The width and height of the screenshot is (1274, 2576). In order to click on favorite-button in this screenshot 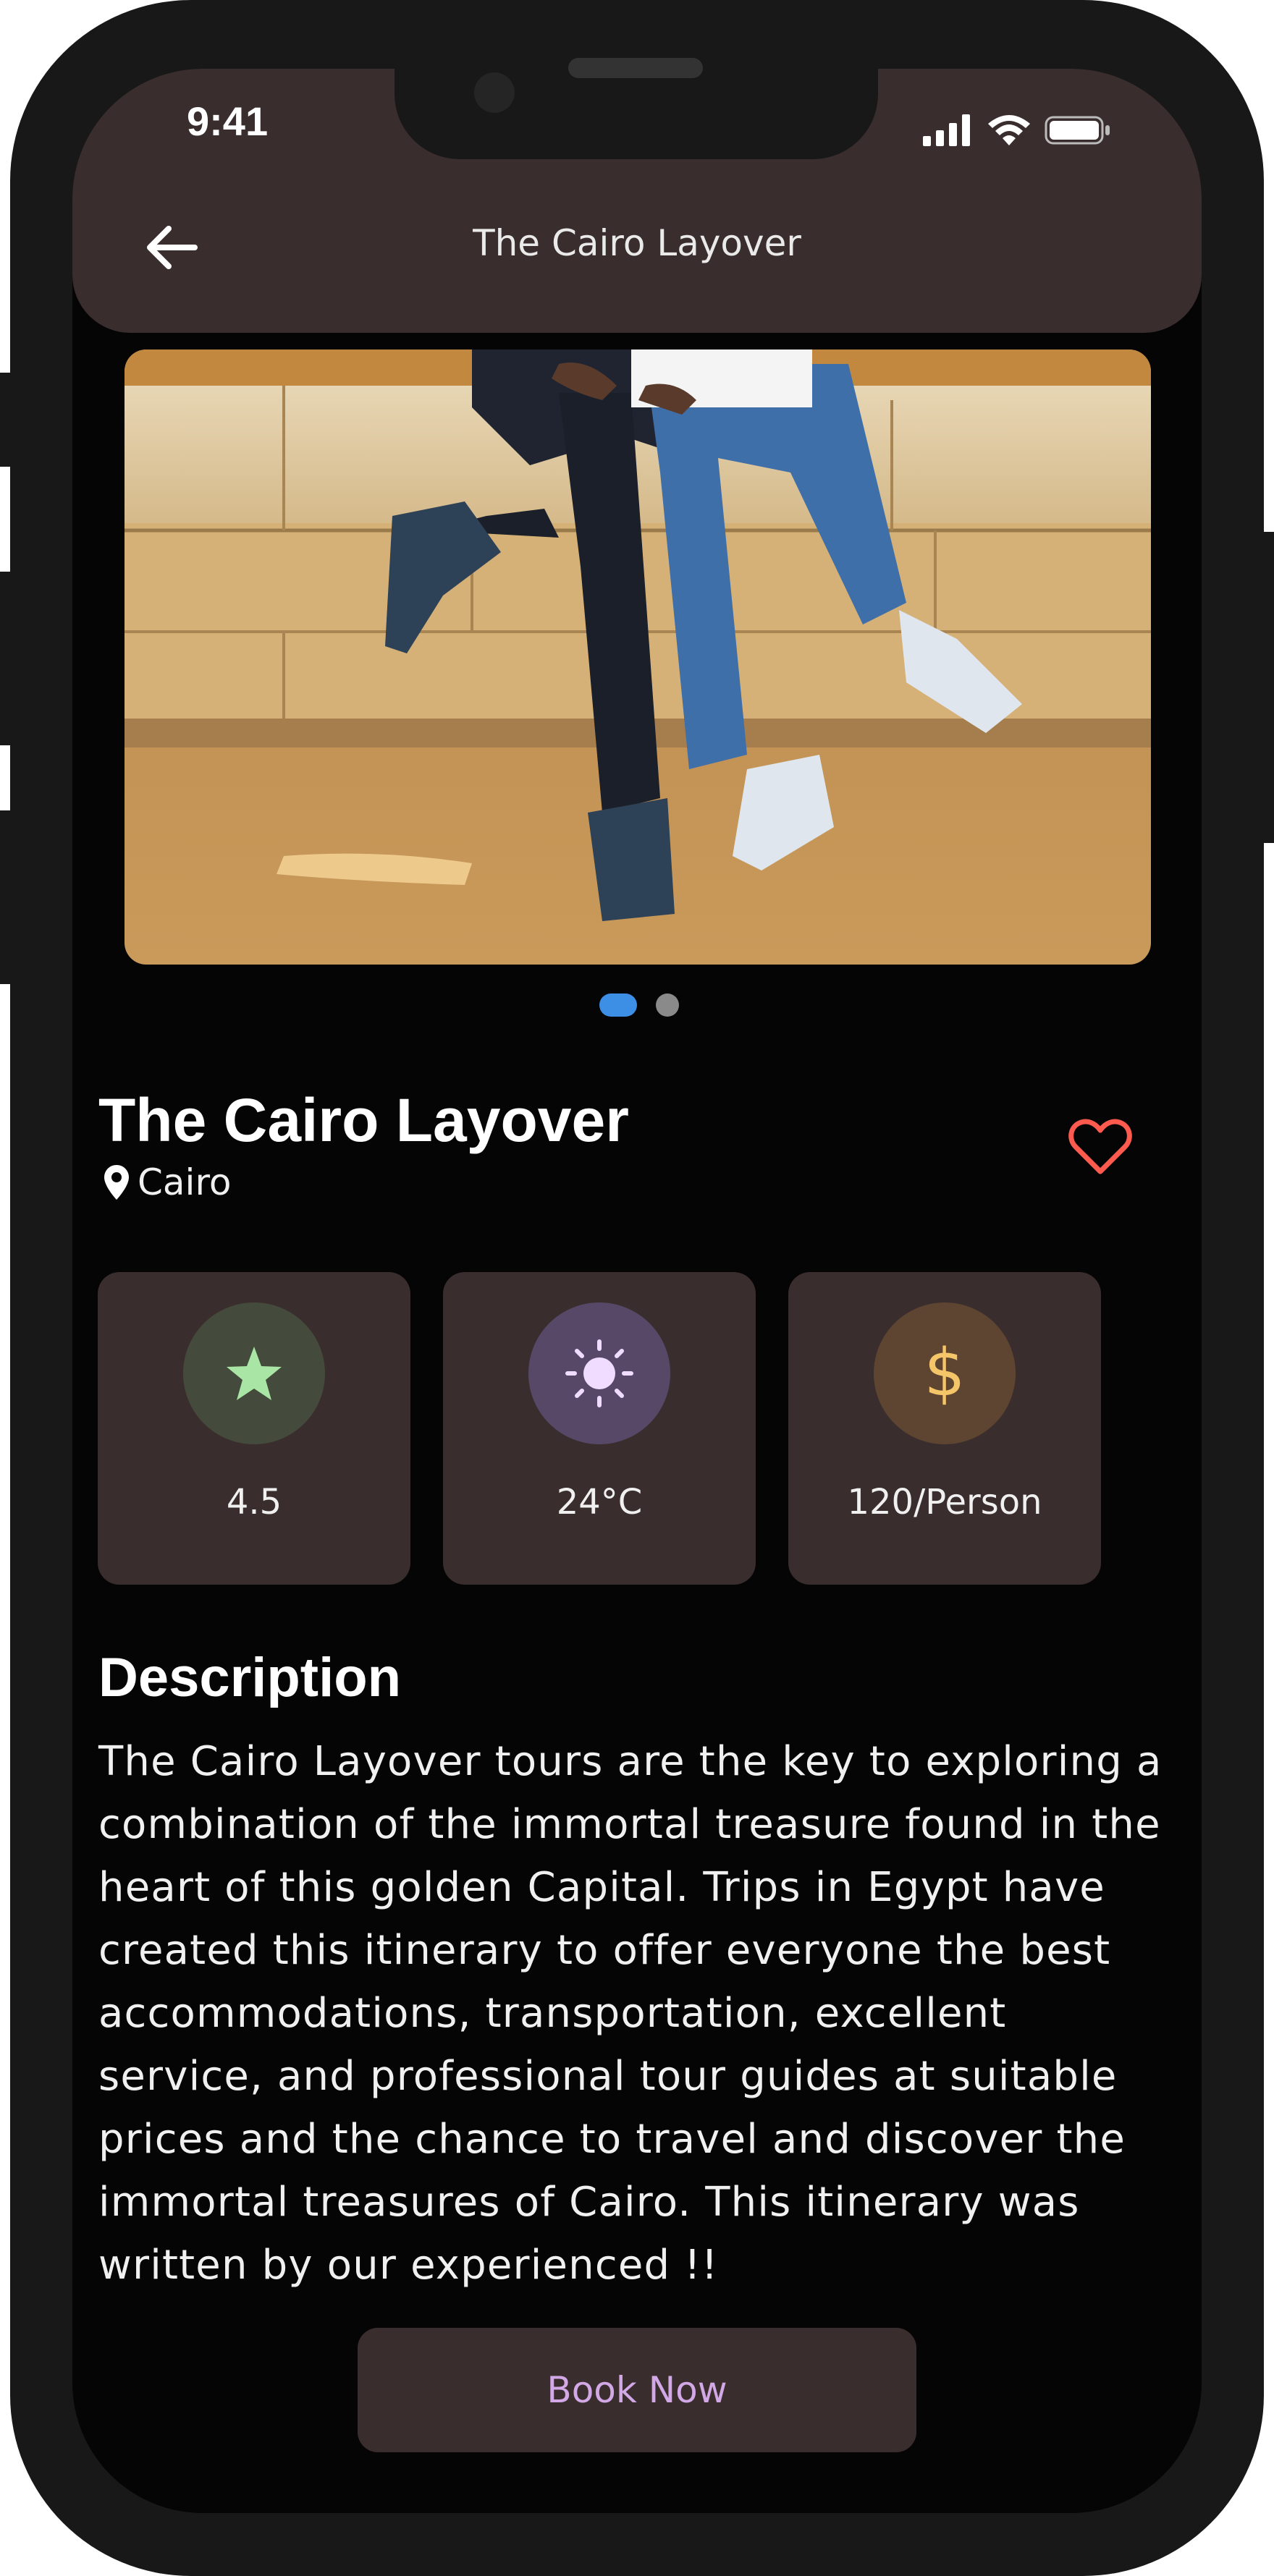, I will do `click(1100, 1147)`.